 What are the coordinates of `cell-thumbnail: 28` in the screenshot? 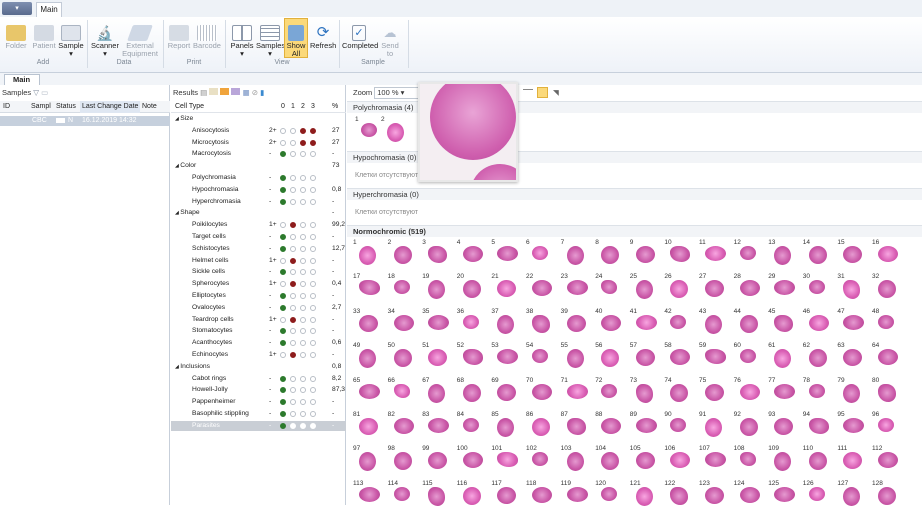 It's located at (748, 286).